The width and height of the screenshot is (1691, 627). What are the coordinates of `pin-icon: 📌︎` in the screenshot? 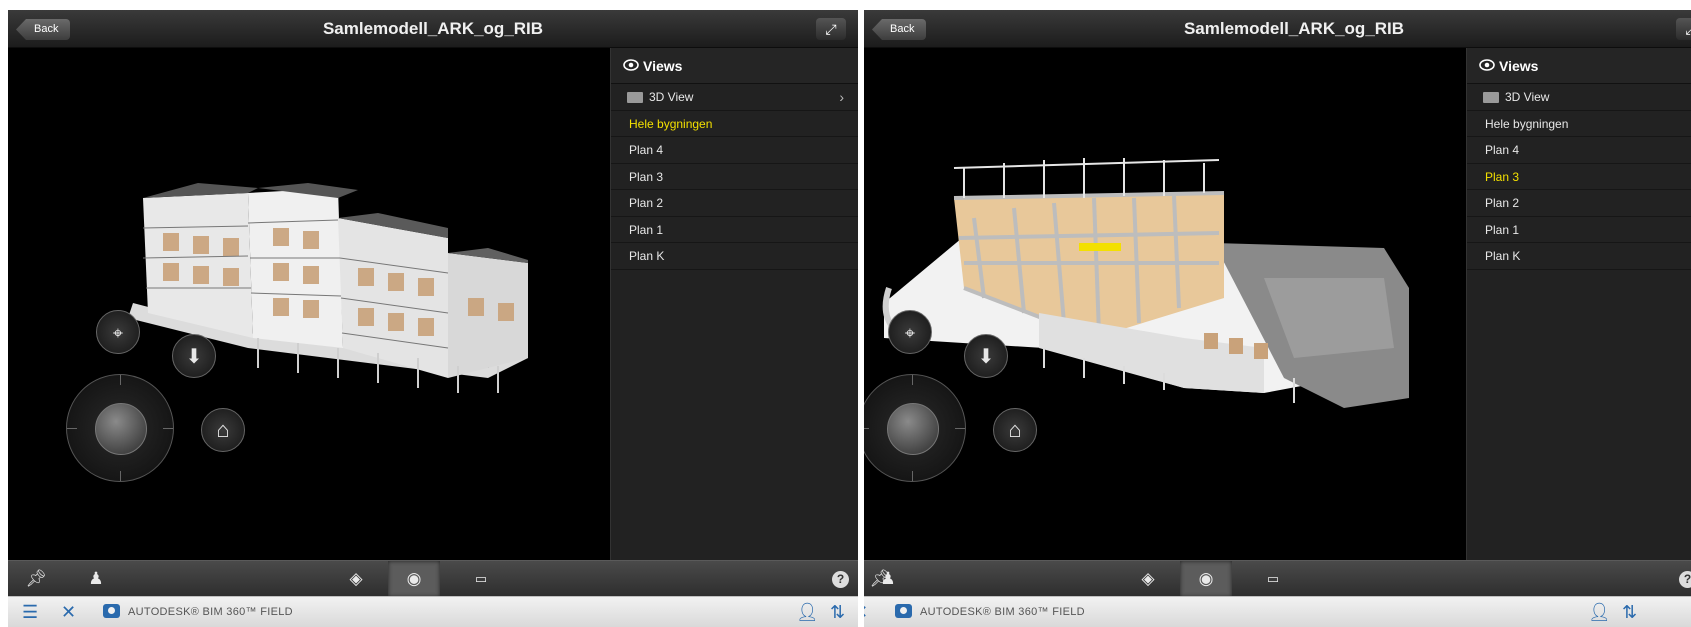 It's located at (36, 579).